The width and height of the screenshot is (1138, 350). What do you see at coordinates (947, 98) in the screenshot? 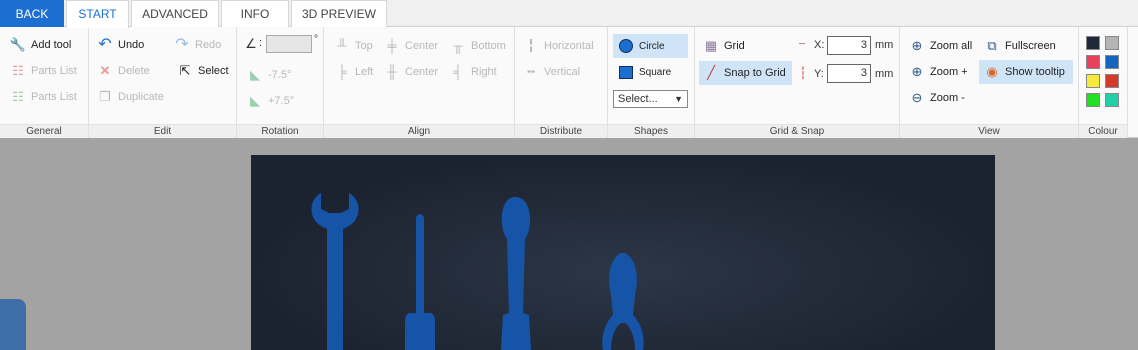
I see `zoom-out-label: Zoom -` at bounding box center [947, 98].